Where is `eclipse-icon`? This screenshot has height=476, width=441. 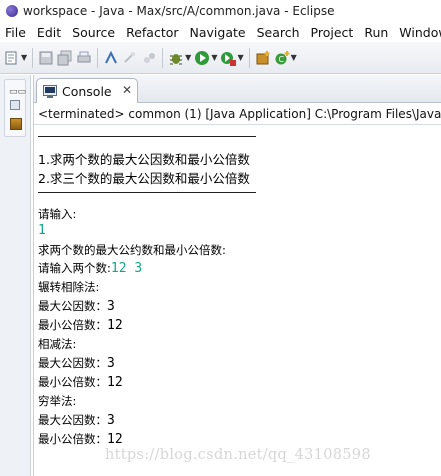 eclipse-icon is located at coordinates (12, 11).